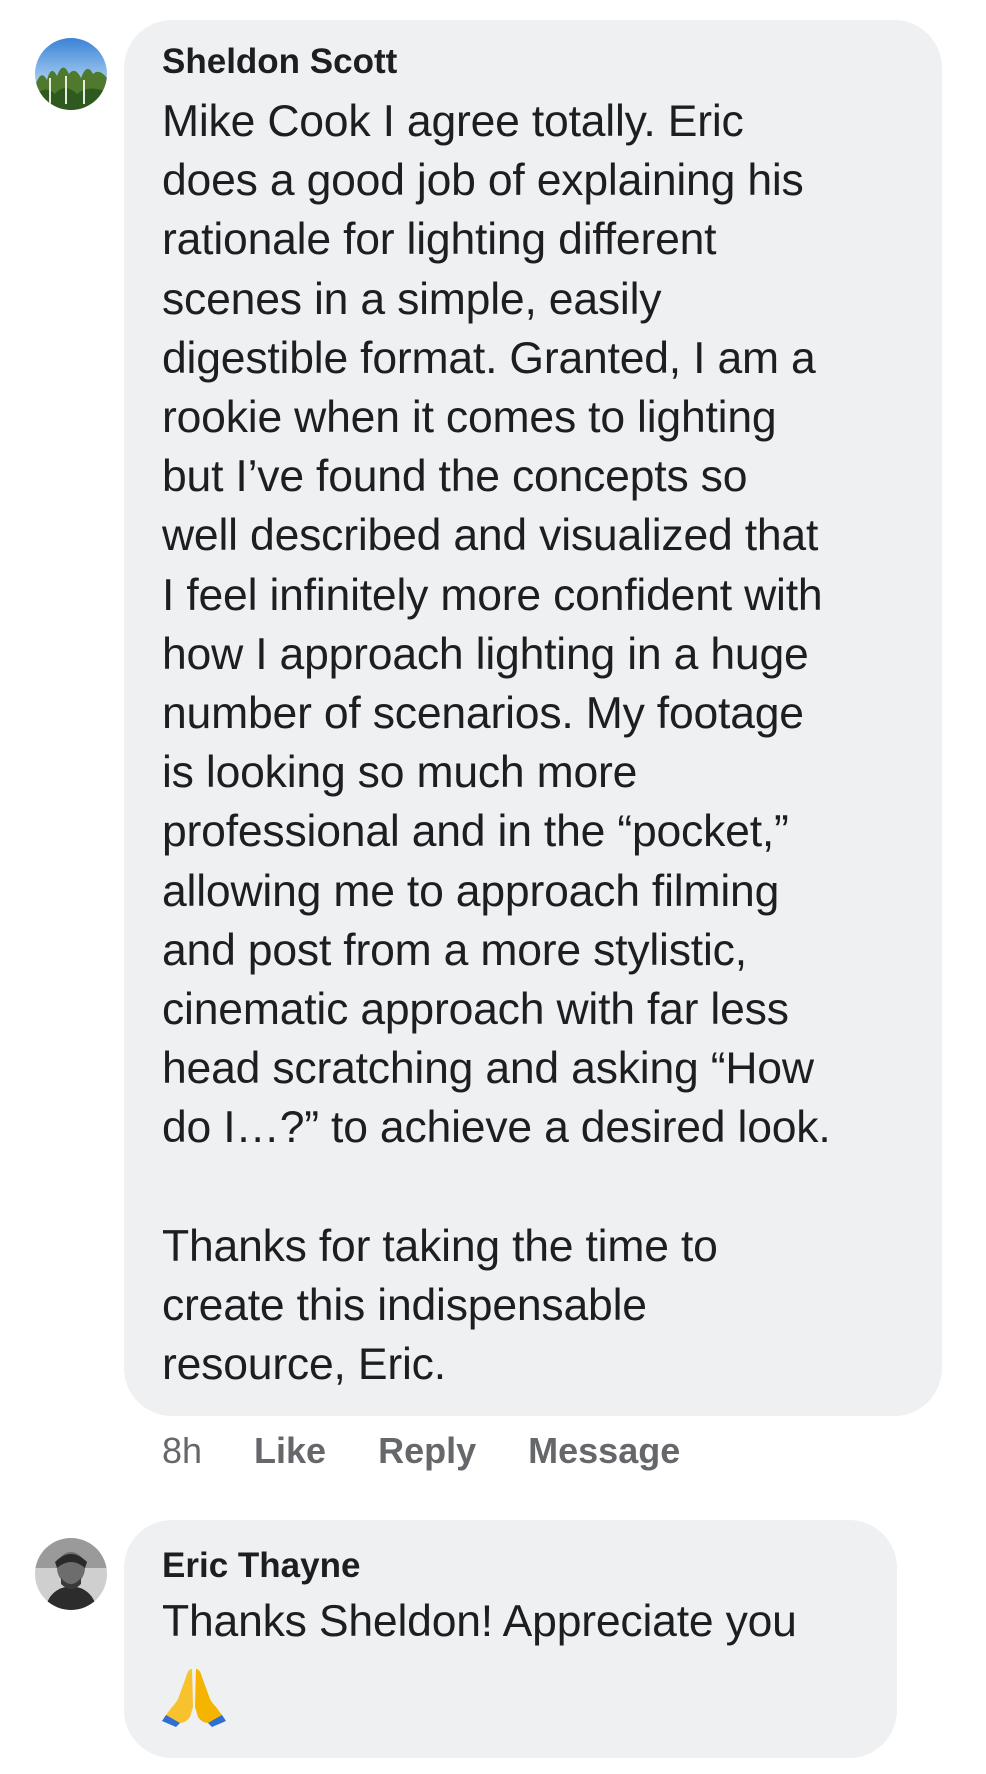  I want to click on comment-author: Eric Thayne, so click(514, 1566).